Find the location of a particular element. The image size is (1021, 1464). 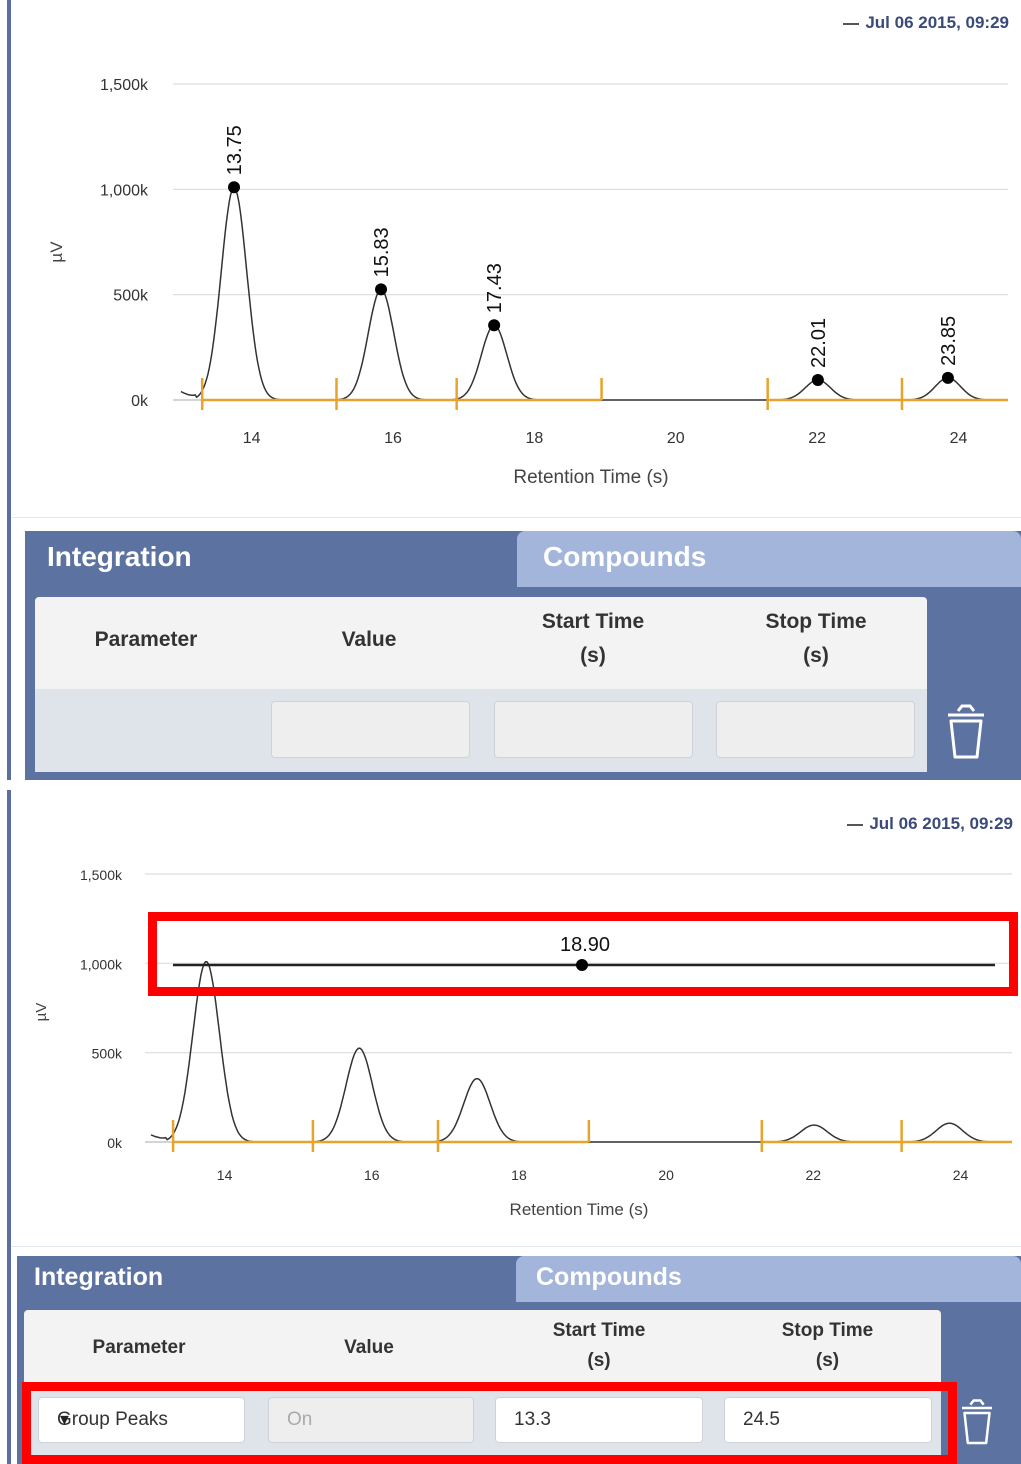

peak-label: 22.01 is located at coordinates (819, 343).